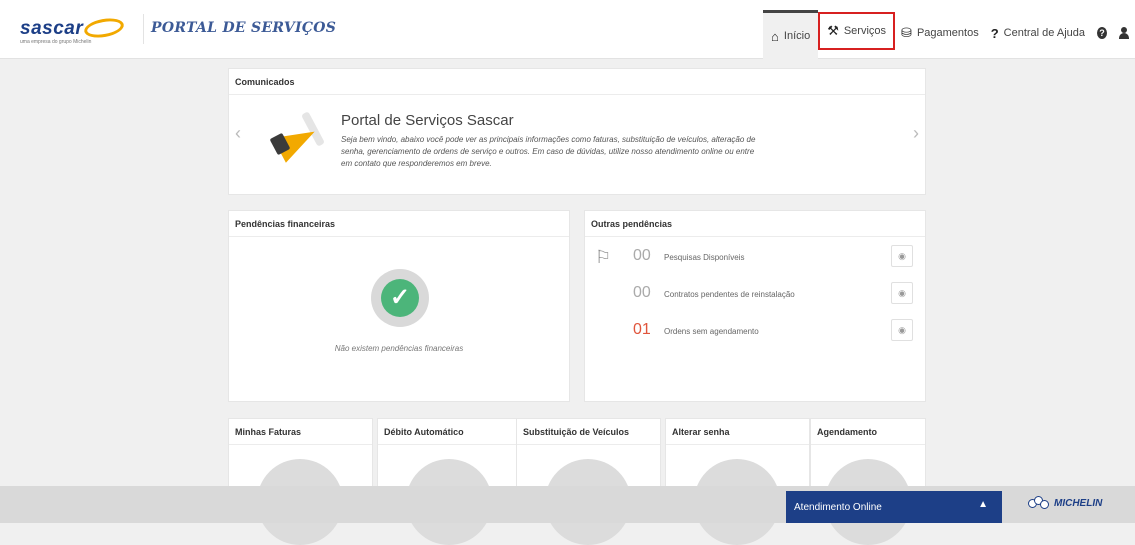 This screenshot has width=1135, height=545. I want to click on comunicados-header: Comunicados, so click(577, 82).